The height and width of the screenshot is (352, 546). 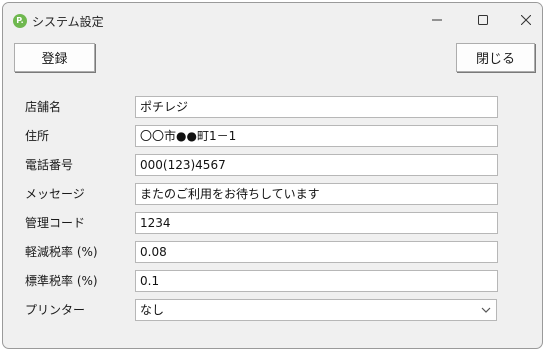 I want to click on register-button: 登録, so click(x=54, y=57).